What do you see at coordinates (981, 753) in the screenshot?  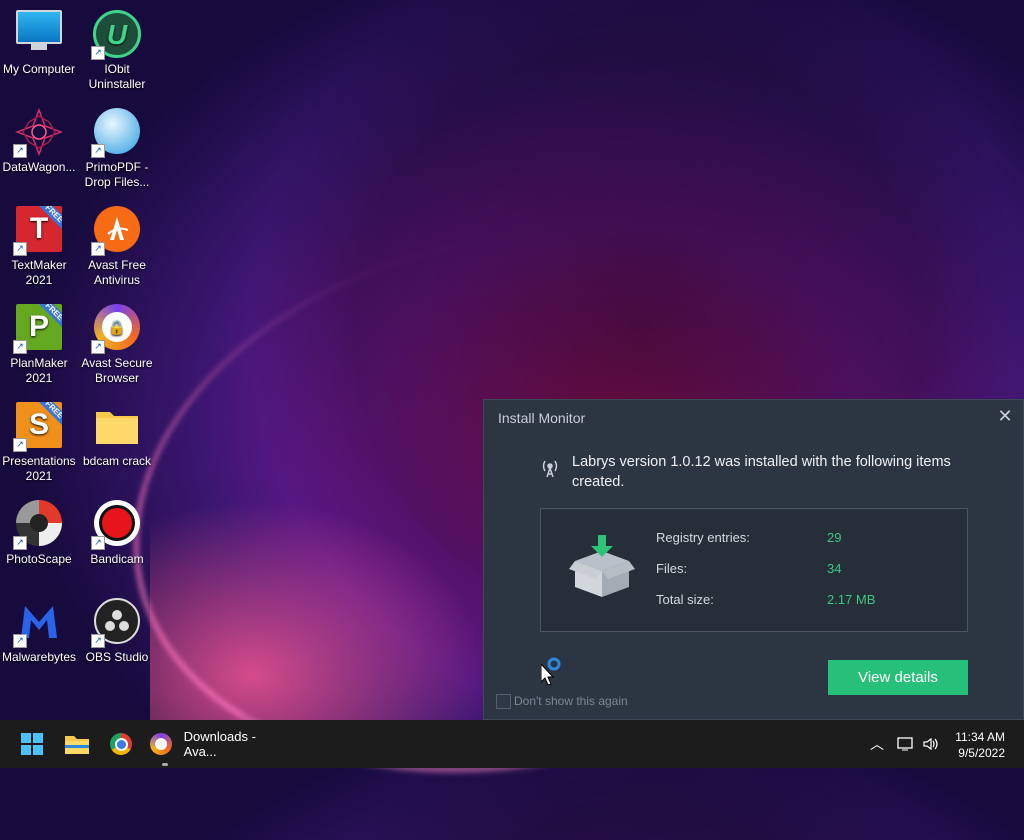 I see `clock-date: 9/5/2022` at bounding box center [981, 753].